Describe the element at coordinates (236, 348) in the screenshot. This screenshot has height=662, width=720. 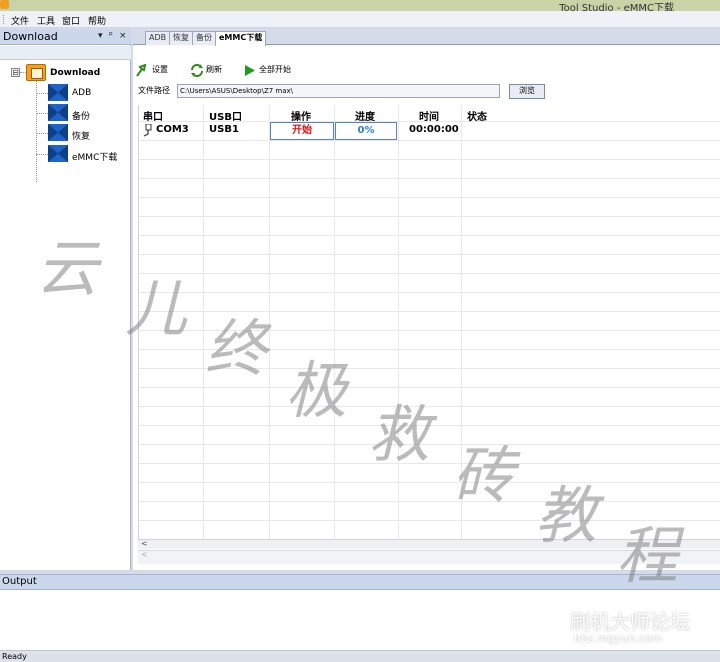
I see `watermark-char: 终` at that location.